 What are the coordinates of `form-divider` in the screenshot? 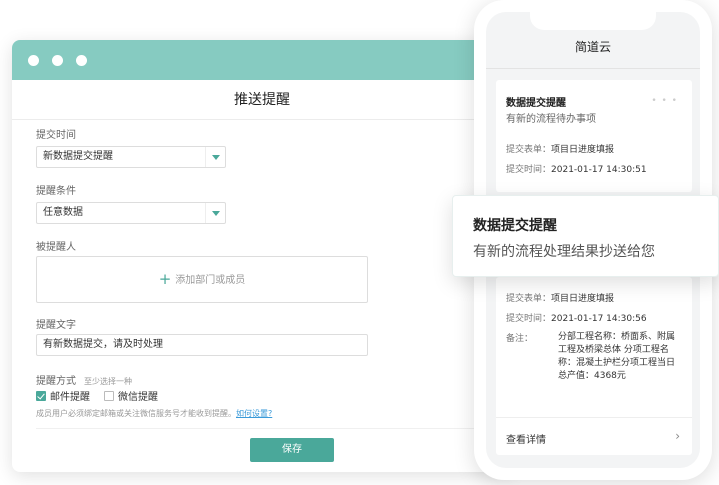 It's located at (264, 428).